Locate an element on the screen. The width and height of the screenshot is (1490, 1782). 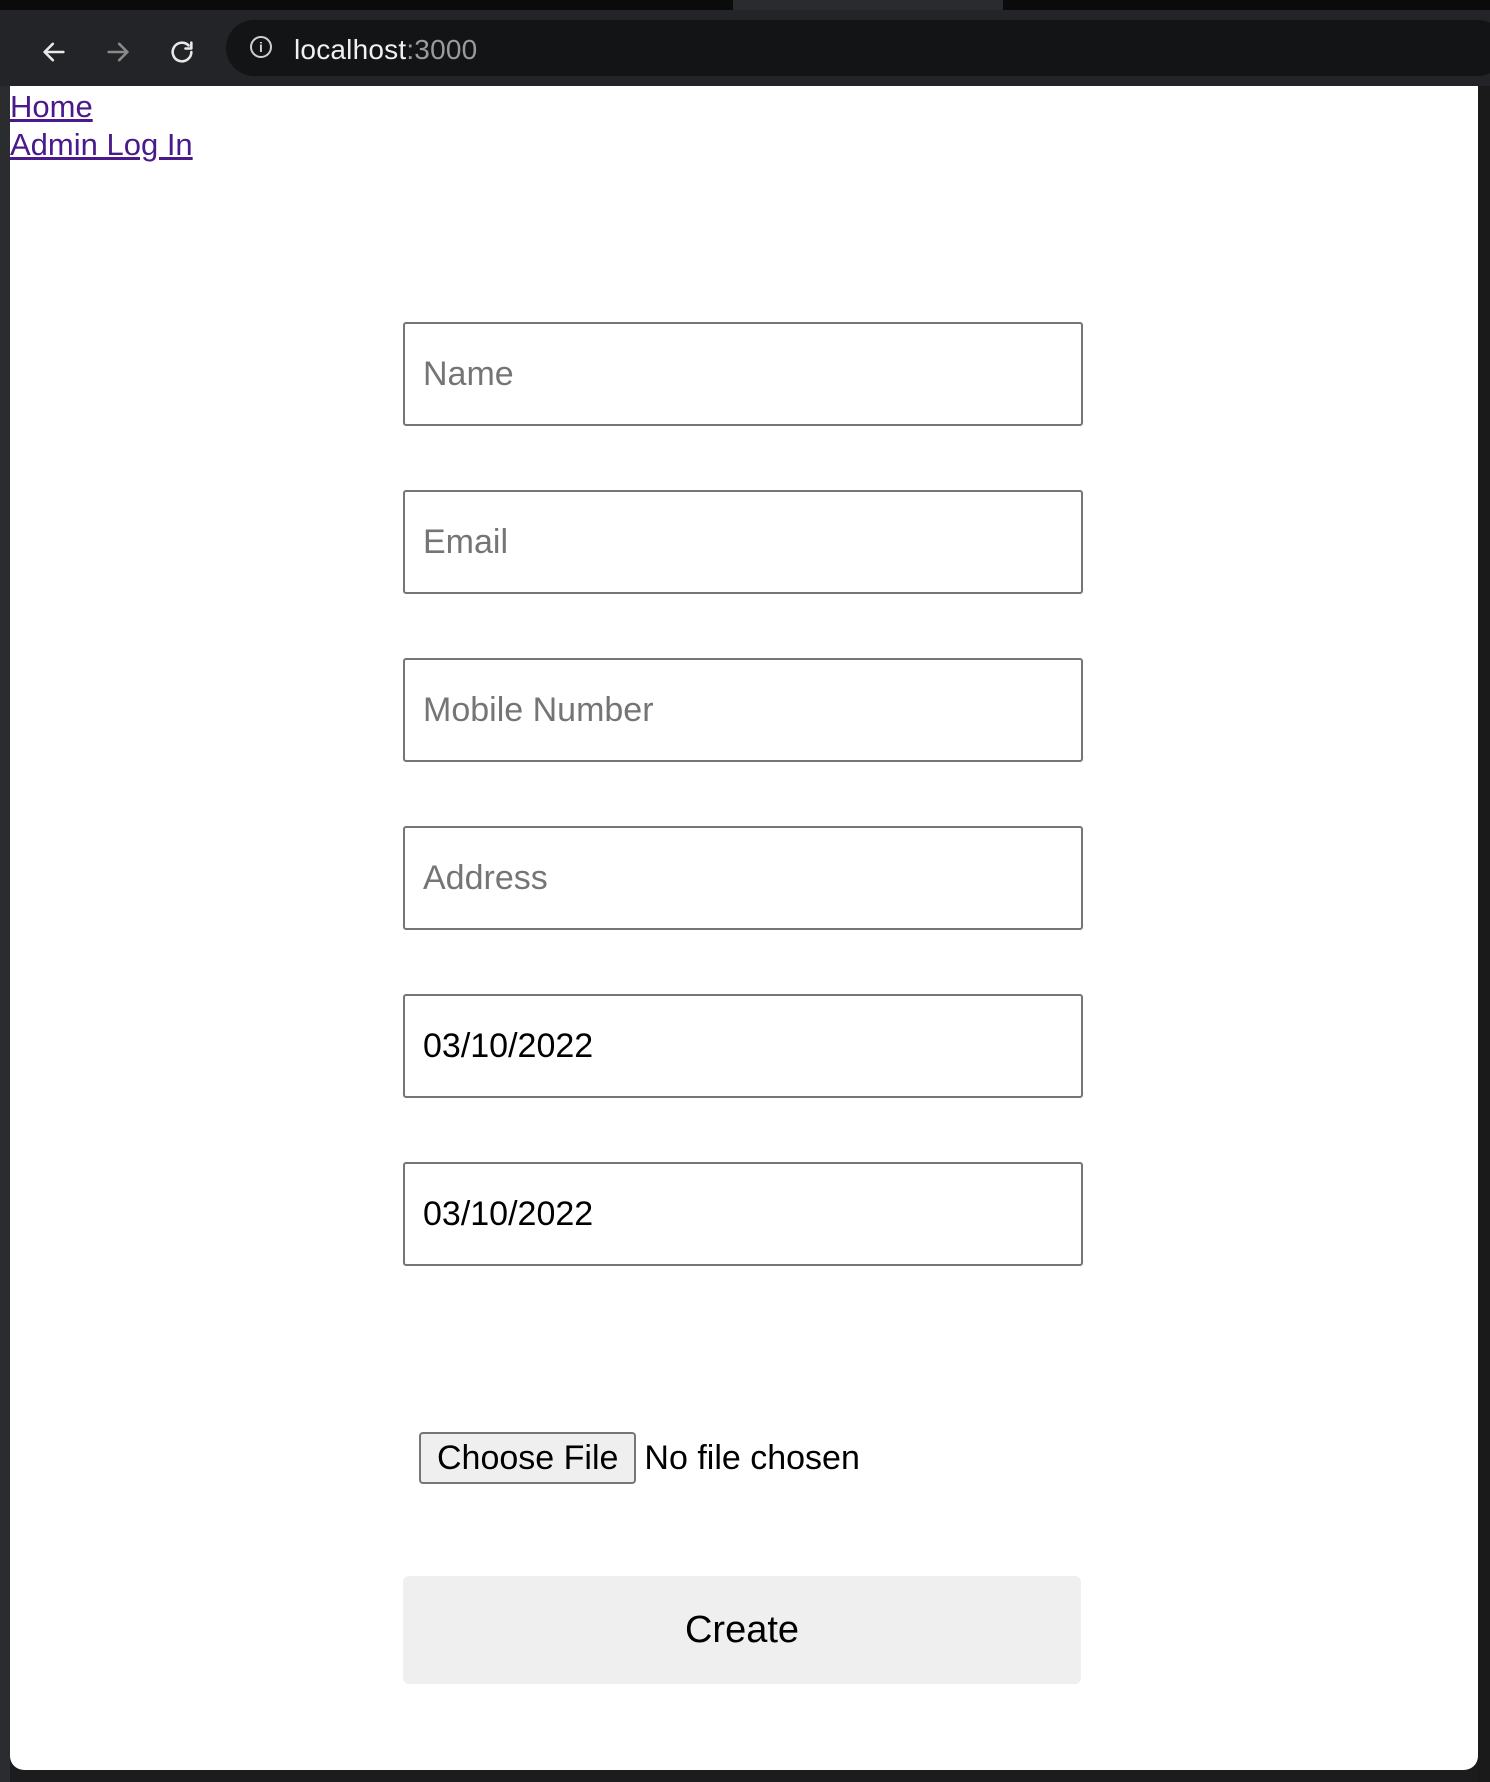
file-upload: Choose File No file chosen is located at coordinates (639, 1458).